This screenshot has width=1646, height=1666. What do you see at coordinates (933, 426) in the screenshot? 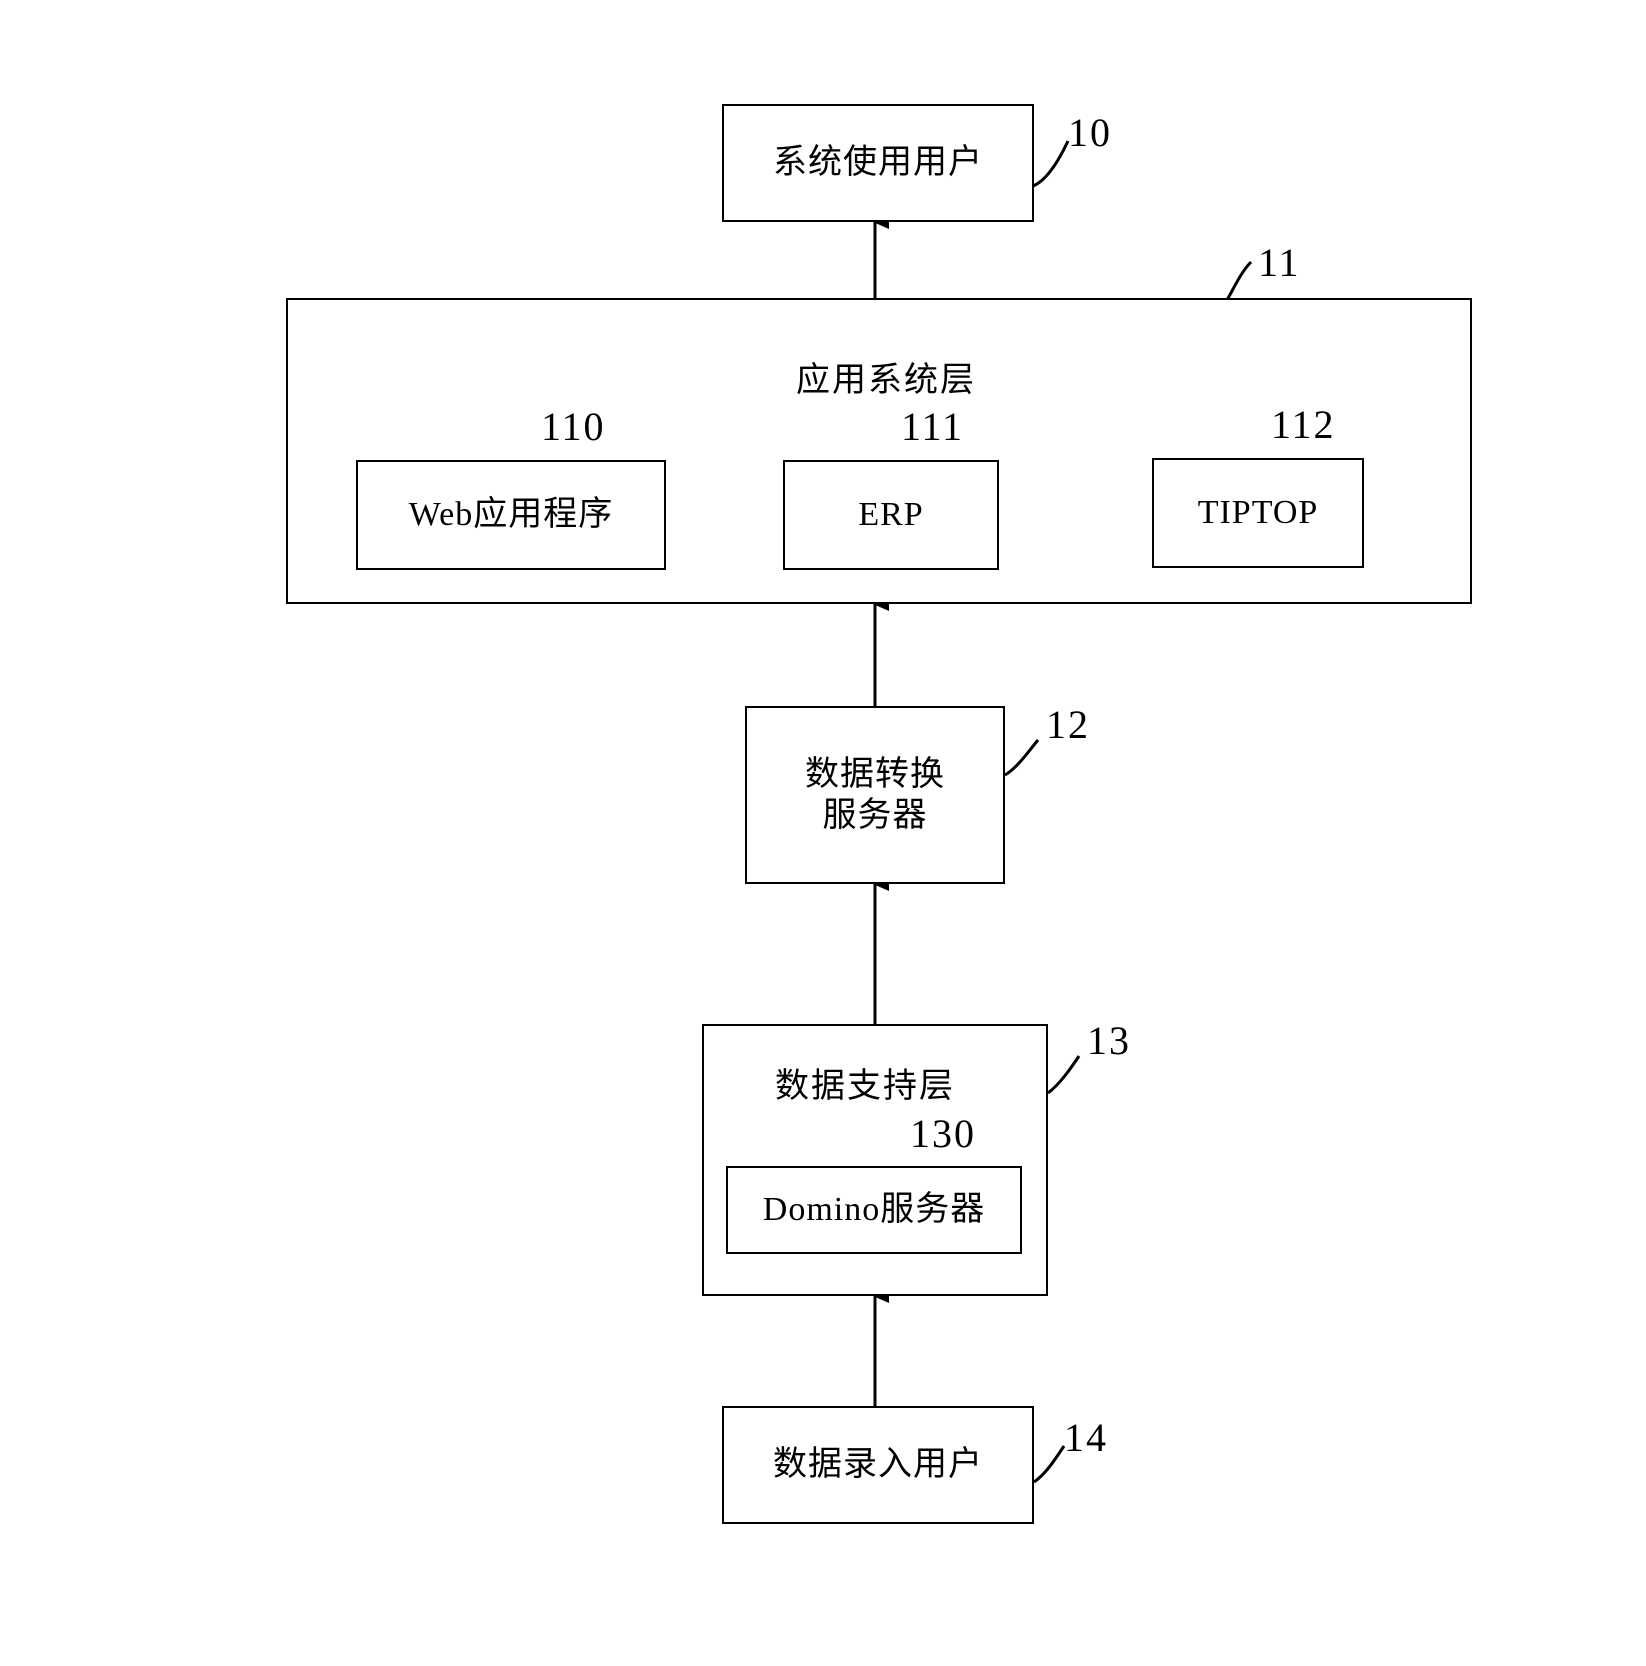
I see `ref-numeral-111: 111` at bounding box center [933, 426].